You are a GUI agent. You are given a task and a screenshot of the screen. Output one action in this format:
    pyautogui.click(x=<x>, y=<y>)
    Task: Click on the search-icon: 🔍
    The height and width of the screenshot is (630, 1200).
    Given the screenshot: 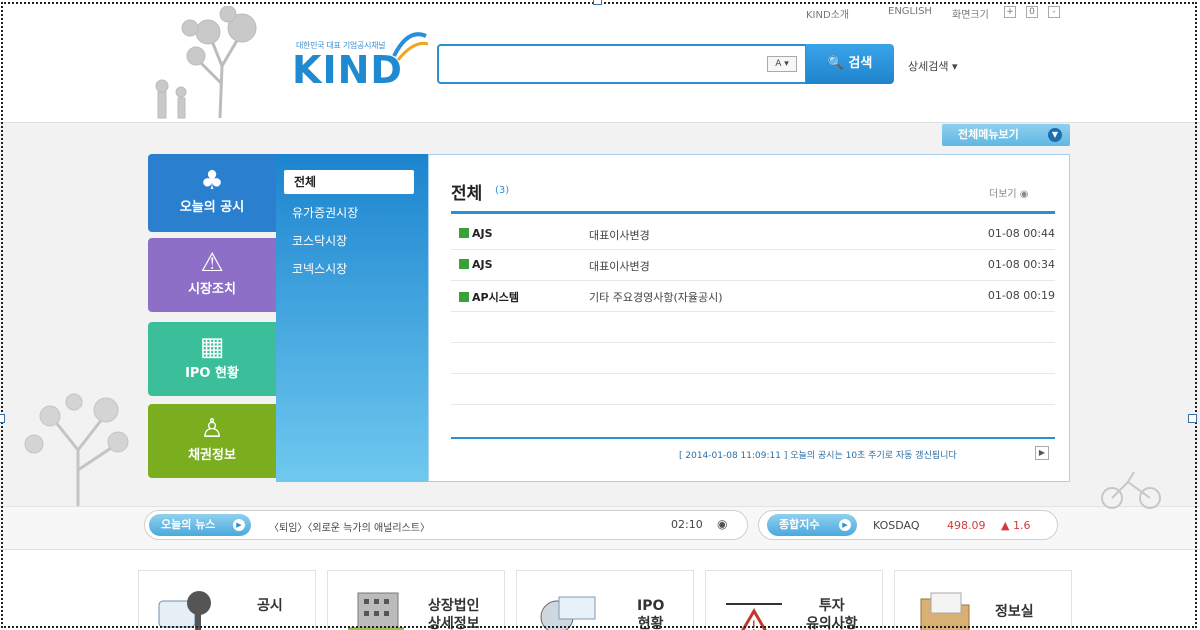 What is the action you would take?
    pyautogui.click(x=835, y=63)
    